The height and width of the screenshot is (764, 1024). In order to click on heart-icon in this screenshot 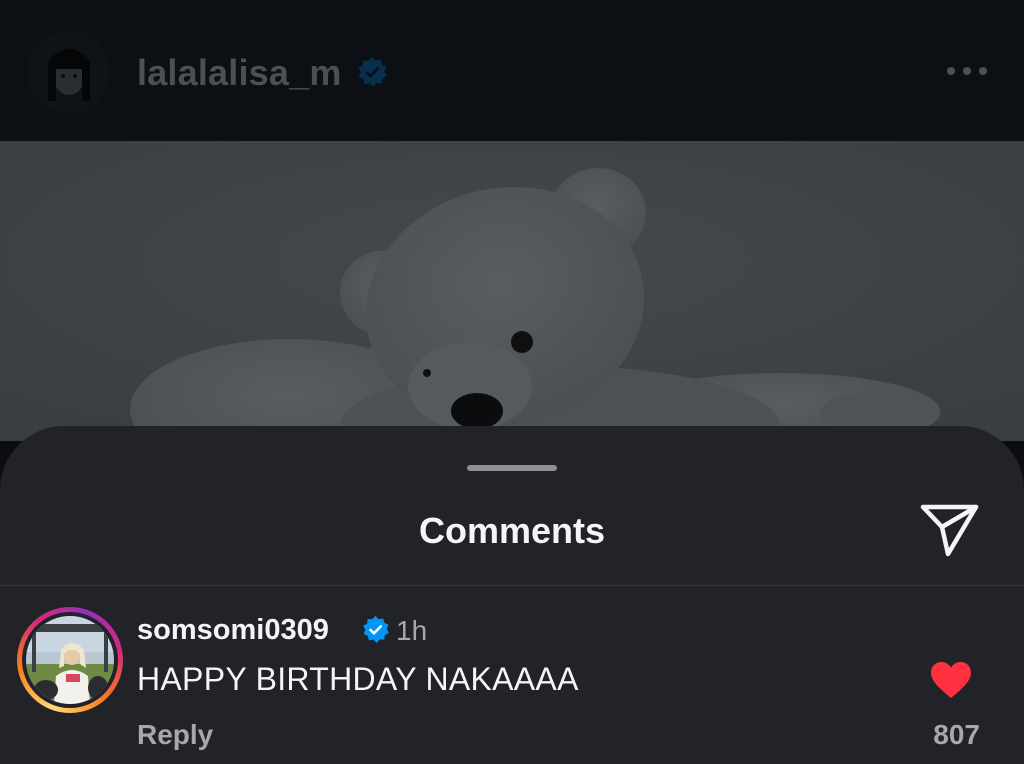, I will do `click(951, 680)`.